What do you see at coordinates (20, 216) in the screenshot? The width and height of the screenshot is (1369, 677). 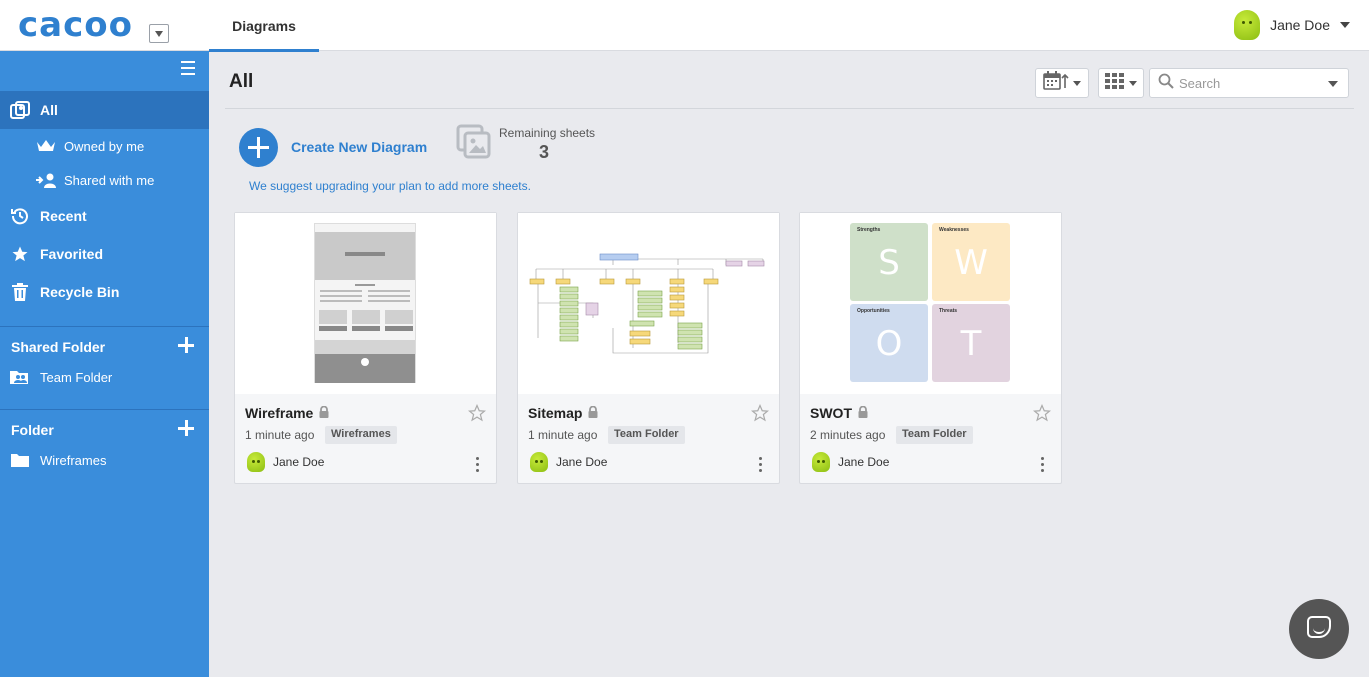 I see `history-icon` at bounding box center [20, 216].